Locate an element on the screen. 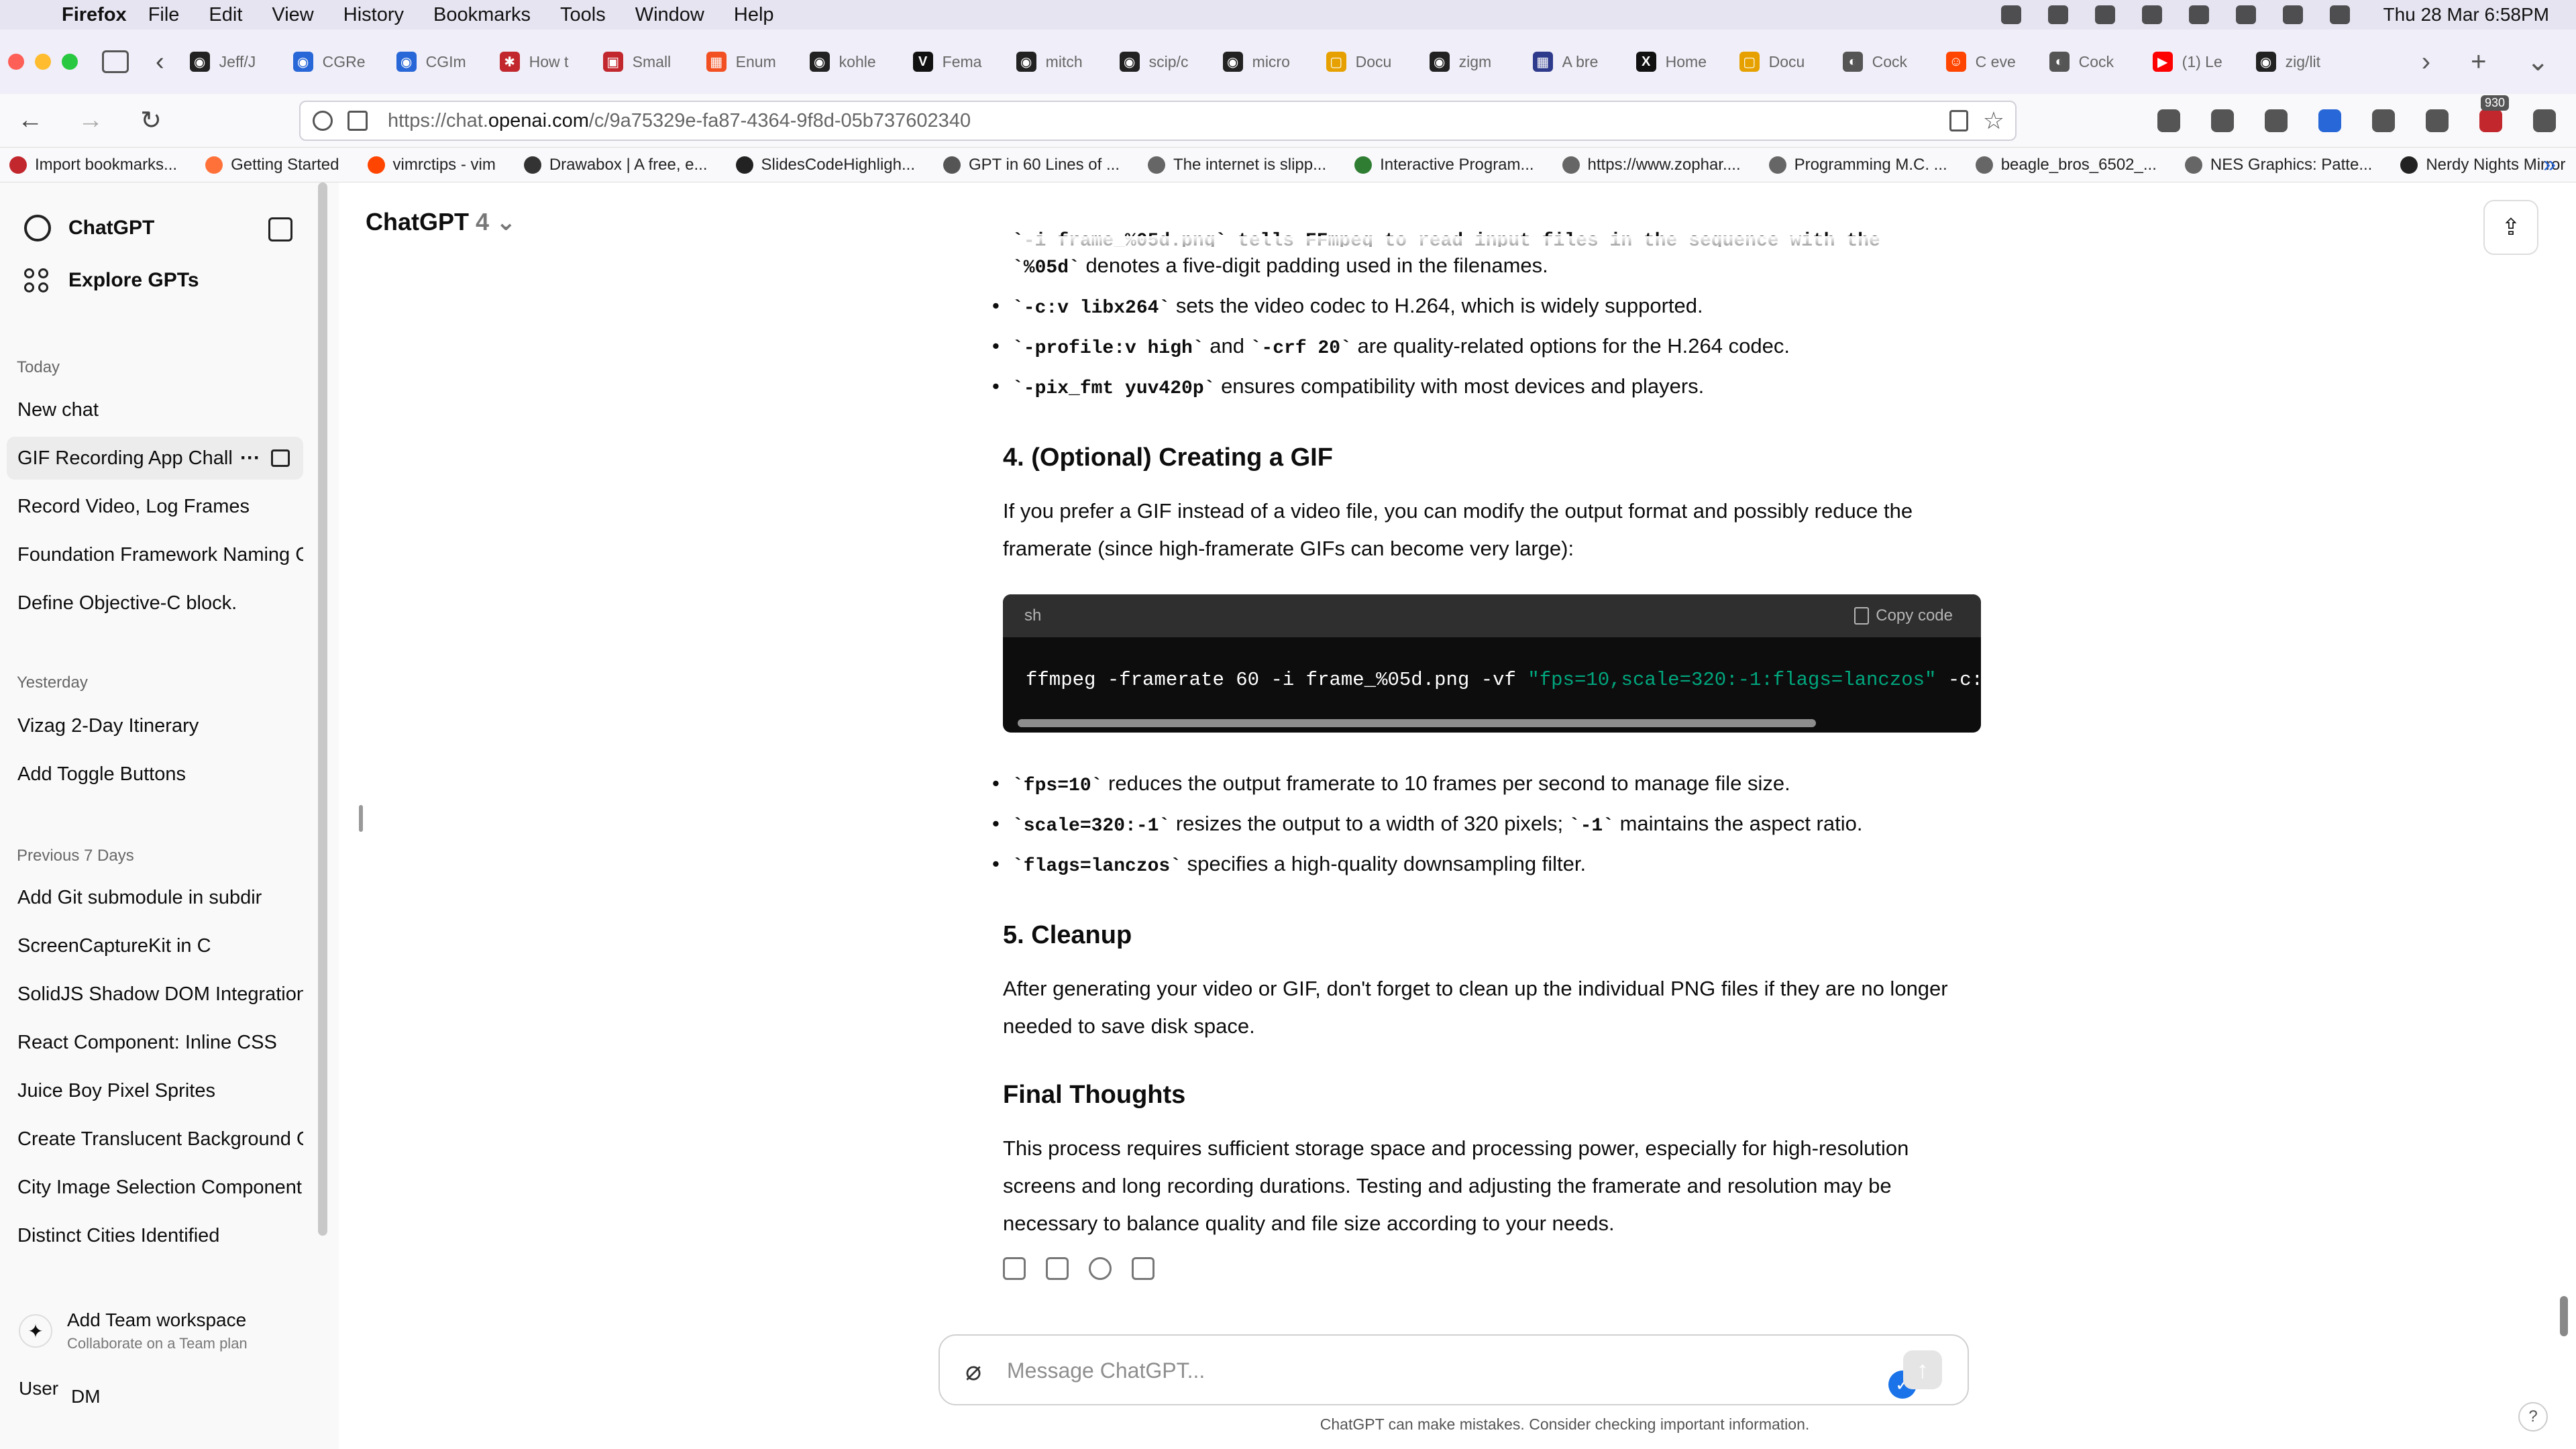  reader-view-icon is located at coordinates (1958, 120).